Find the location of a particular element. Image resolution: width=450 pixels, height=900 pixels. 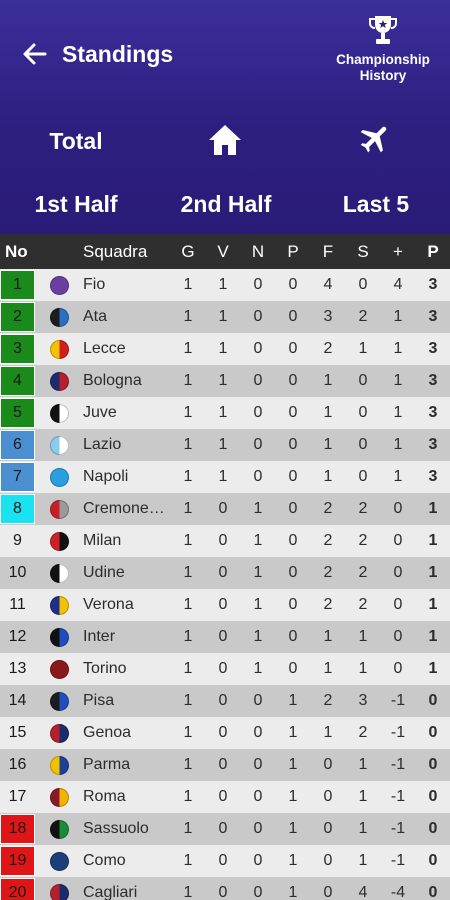

table-row: 9 Milan 1 0 1 0 2 2 0 1 is located at coordinates (225, 541).